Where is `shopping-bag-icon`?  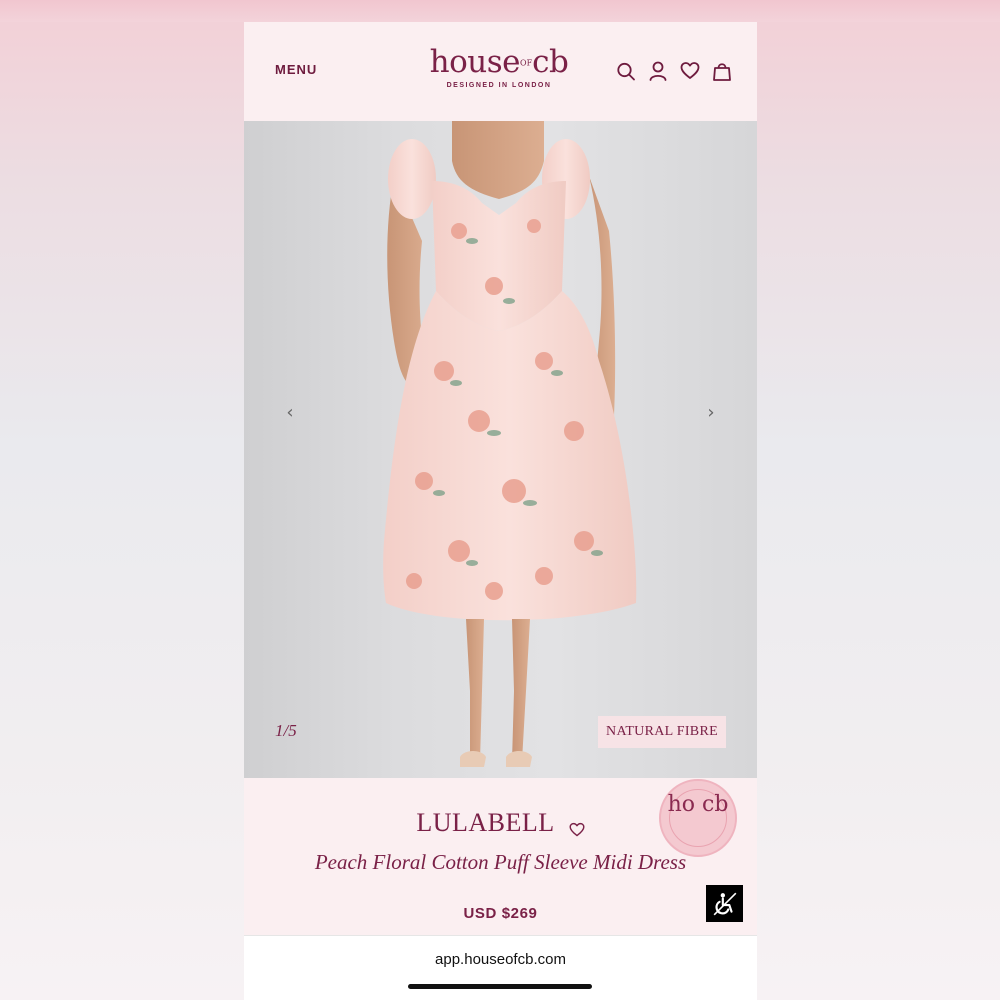
shopping-bag-icon is located at coordinates (722, 71).